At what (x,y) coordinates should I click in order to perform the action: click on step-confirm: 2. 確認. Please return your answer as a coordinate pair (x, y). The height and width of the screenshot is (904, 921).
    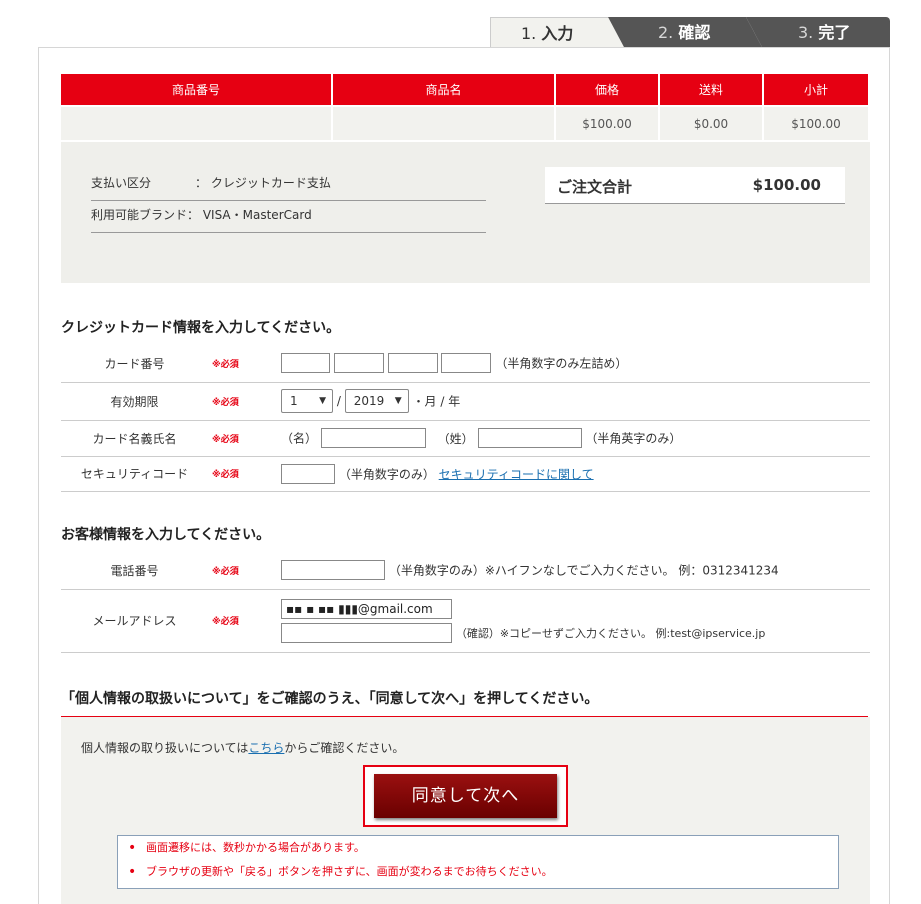
    Looking at the image, I should click on (685, 33).